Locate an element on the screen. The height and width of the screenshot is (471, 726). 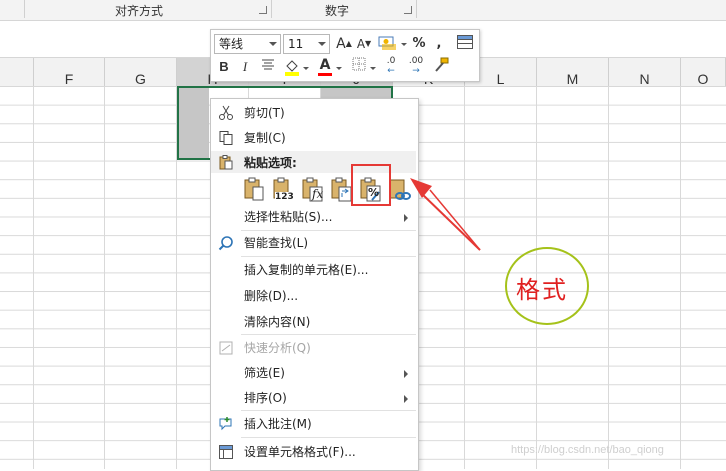
decrease-font-button: A▼ is located at coordinates (364, 44).